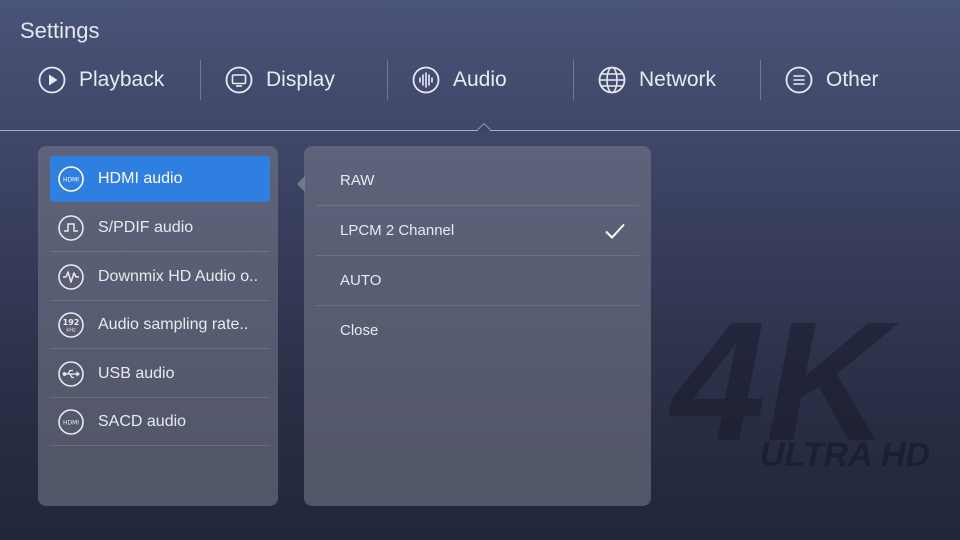 The width and height of the screenshot is (960, 540). What do you see at coordinates (845, 455) in the screenshot?
I see `watermark-ultra-hd-text: ULTRA HD` at bounding box center [845, 455].